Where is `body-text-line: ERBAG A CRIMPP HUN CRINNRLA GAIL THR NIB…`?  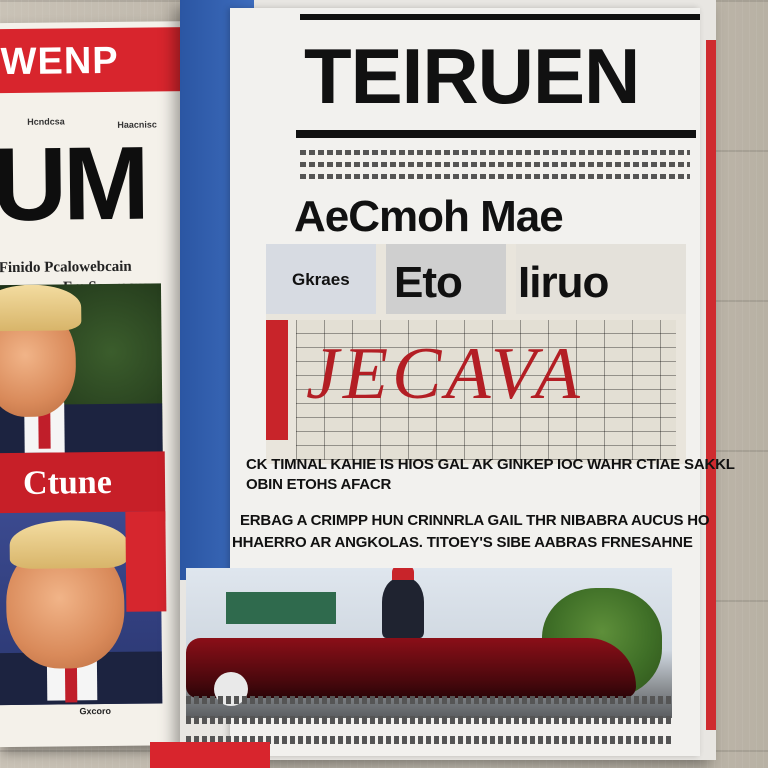 body-text-line: ERBAG A CRIMPP HUN CRINNRLA GAIL THR NIB… is located at coordinates (475, 520).